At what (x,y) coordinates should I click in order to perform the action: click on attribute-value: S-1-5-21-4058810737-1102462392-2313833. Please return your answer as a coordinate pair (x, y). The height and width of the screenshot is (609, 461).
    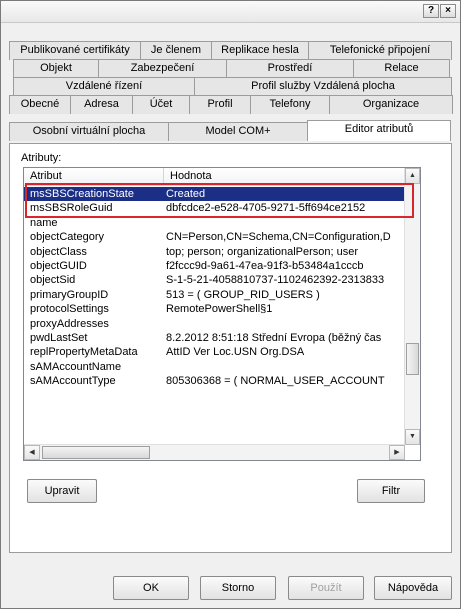
    Looking at the image, I should click on (275, 280).